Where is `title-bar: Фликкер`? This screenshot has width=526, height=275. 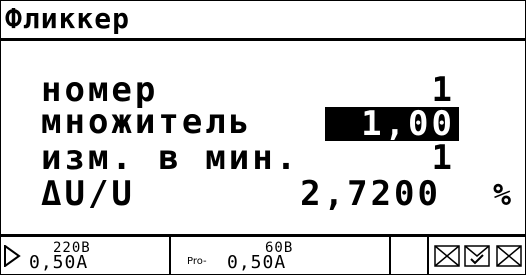
title-bar: Фликкер is located at coordinates (263, 21).